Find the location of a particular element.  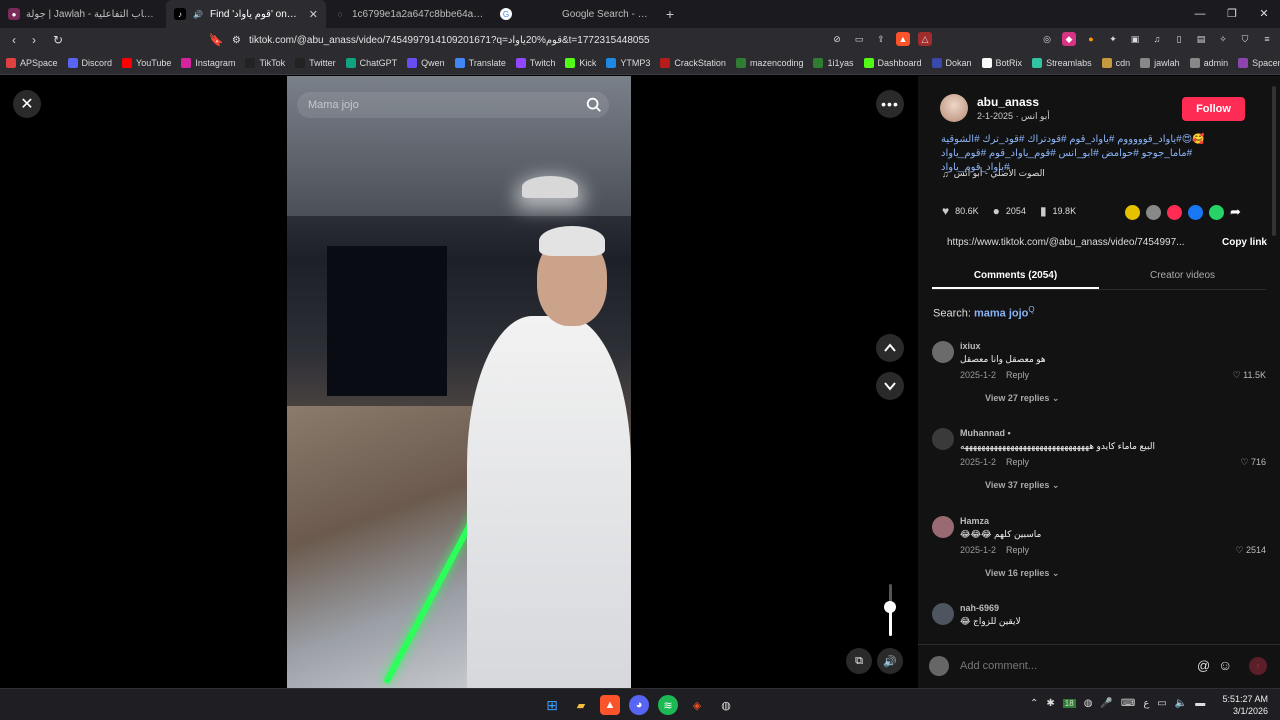

close-video-button: ✕ is located at coordinates (27, 104).